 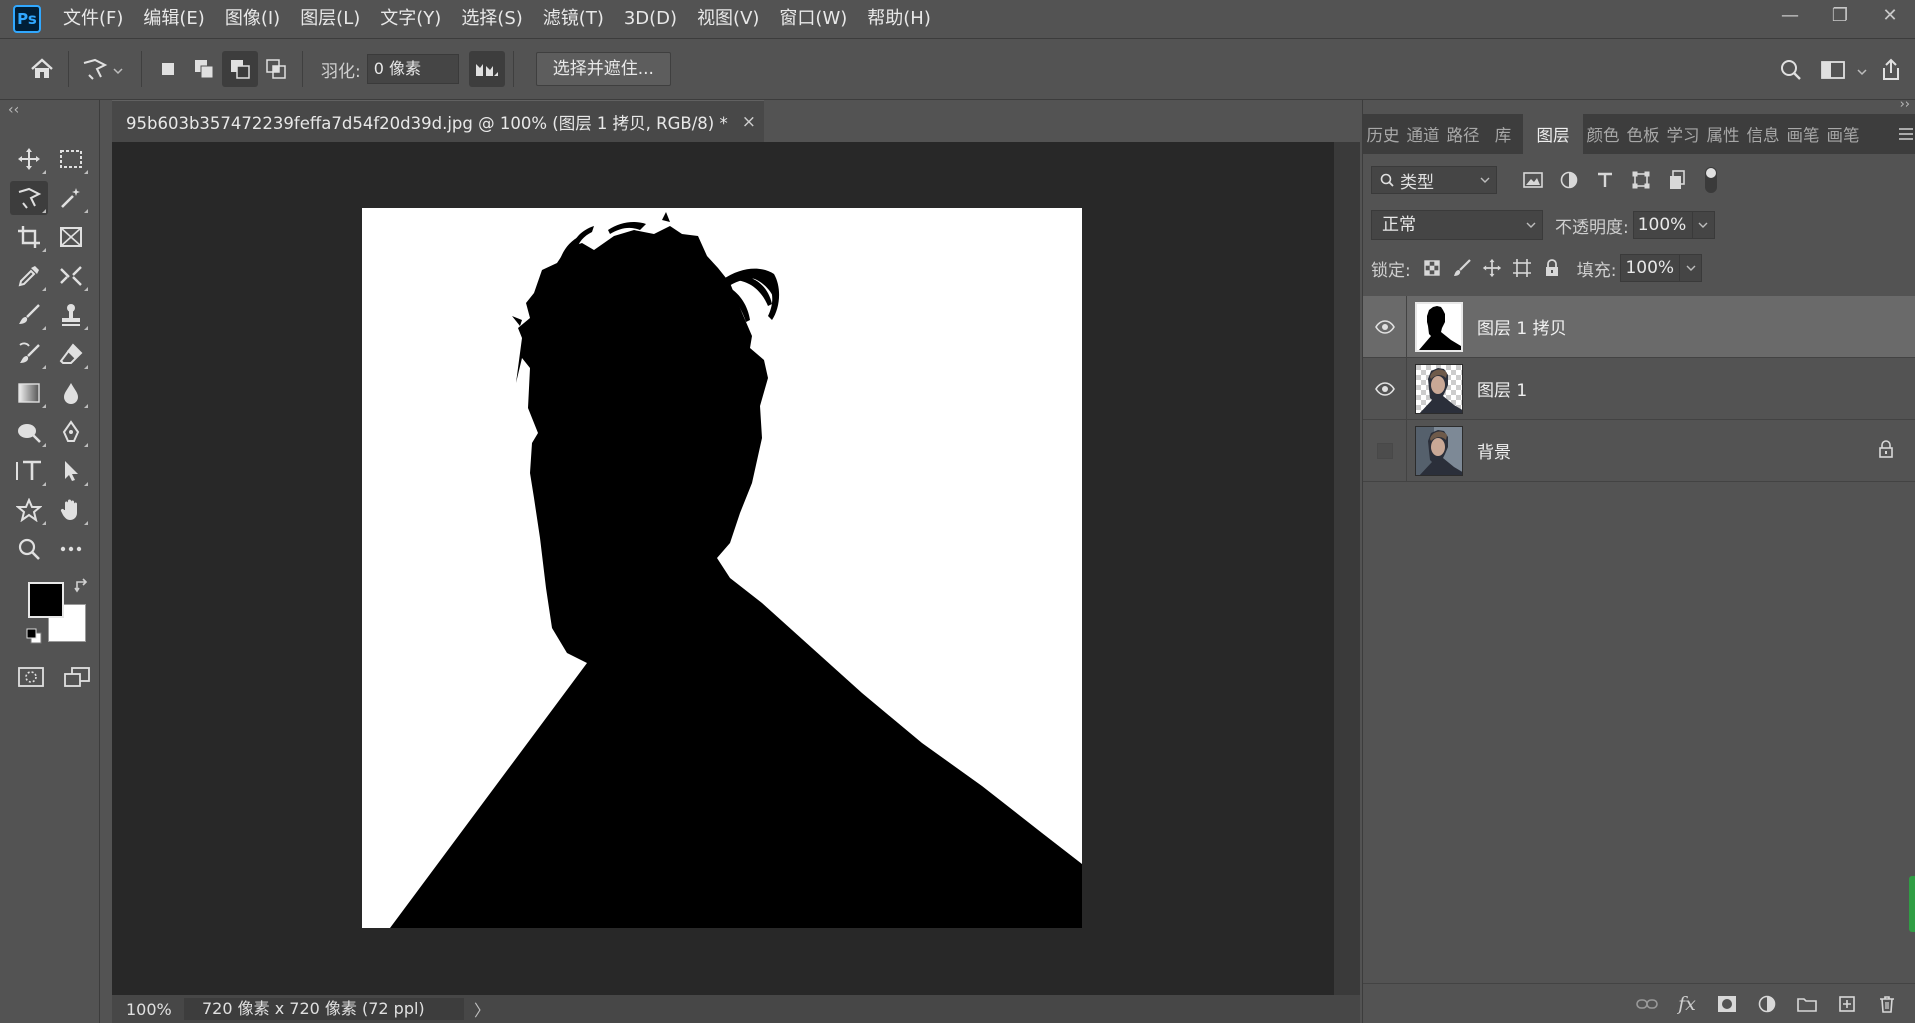 What do you see at coordinates (29, 393) in the screenshot?
I see `gradient-tool-icon` at bounding box center [29, 393].